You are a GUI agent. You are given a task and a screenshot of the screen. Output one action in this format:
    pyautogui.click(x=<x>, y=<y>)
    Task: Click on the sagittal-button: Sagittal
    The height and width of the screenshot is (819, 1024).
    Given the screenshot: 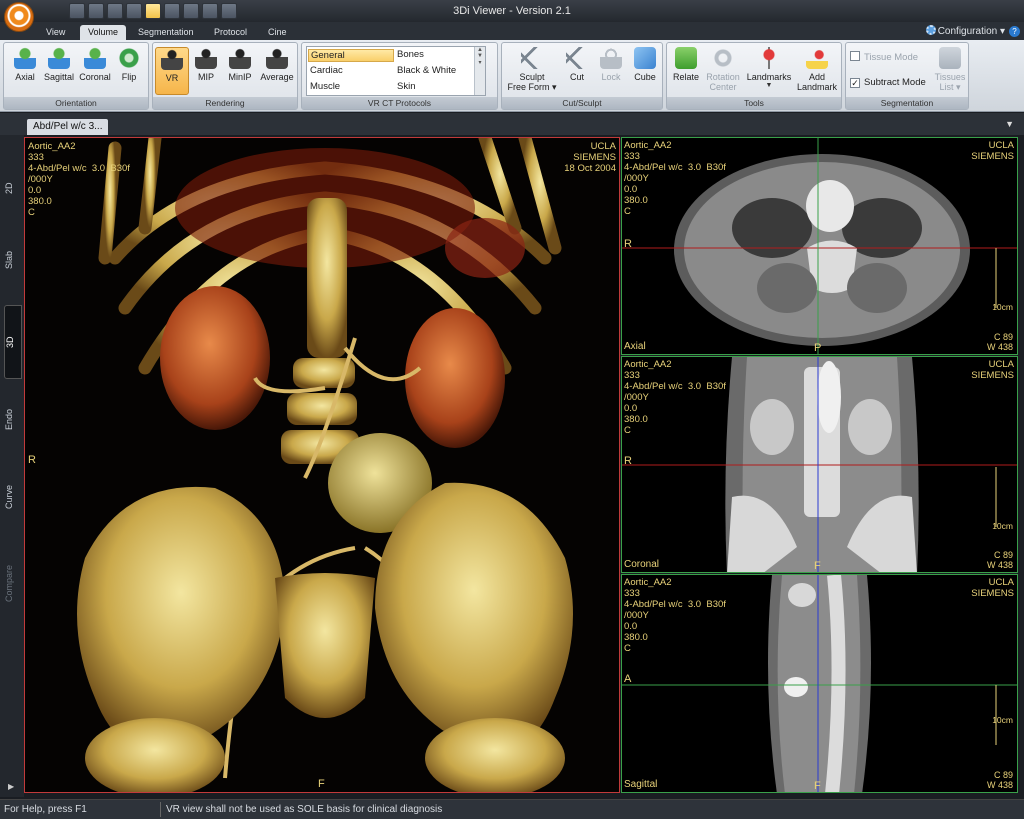 What is the action you would take?
    pyautogui.click(x=59, y=64)
    